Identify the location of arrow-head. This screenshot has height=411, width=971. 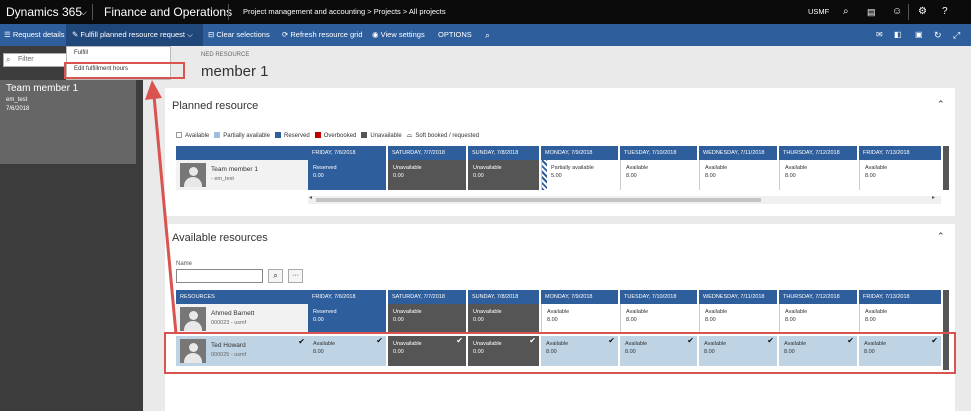
(153, 90).